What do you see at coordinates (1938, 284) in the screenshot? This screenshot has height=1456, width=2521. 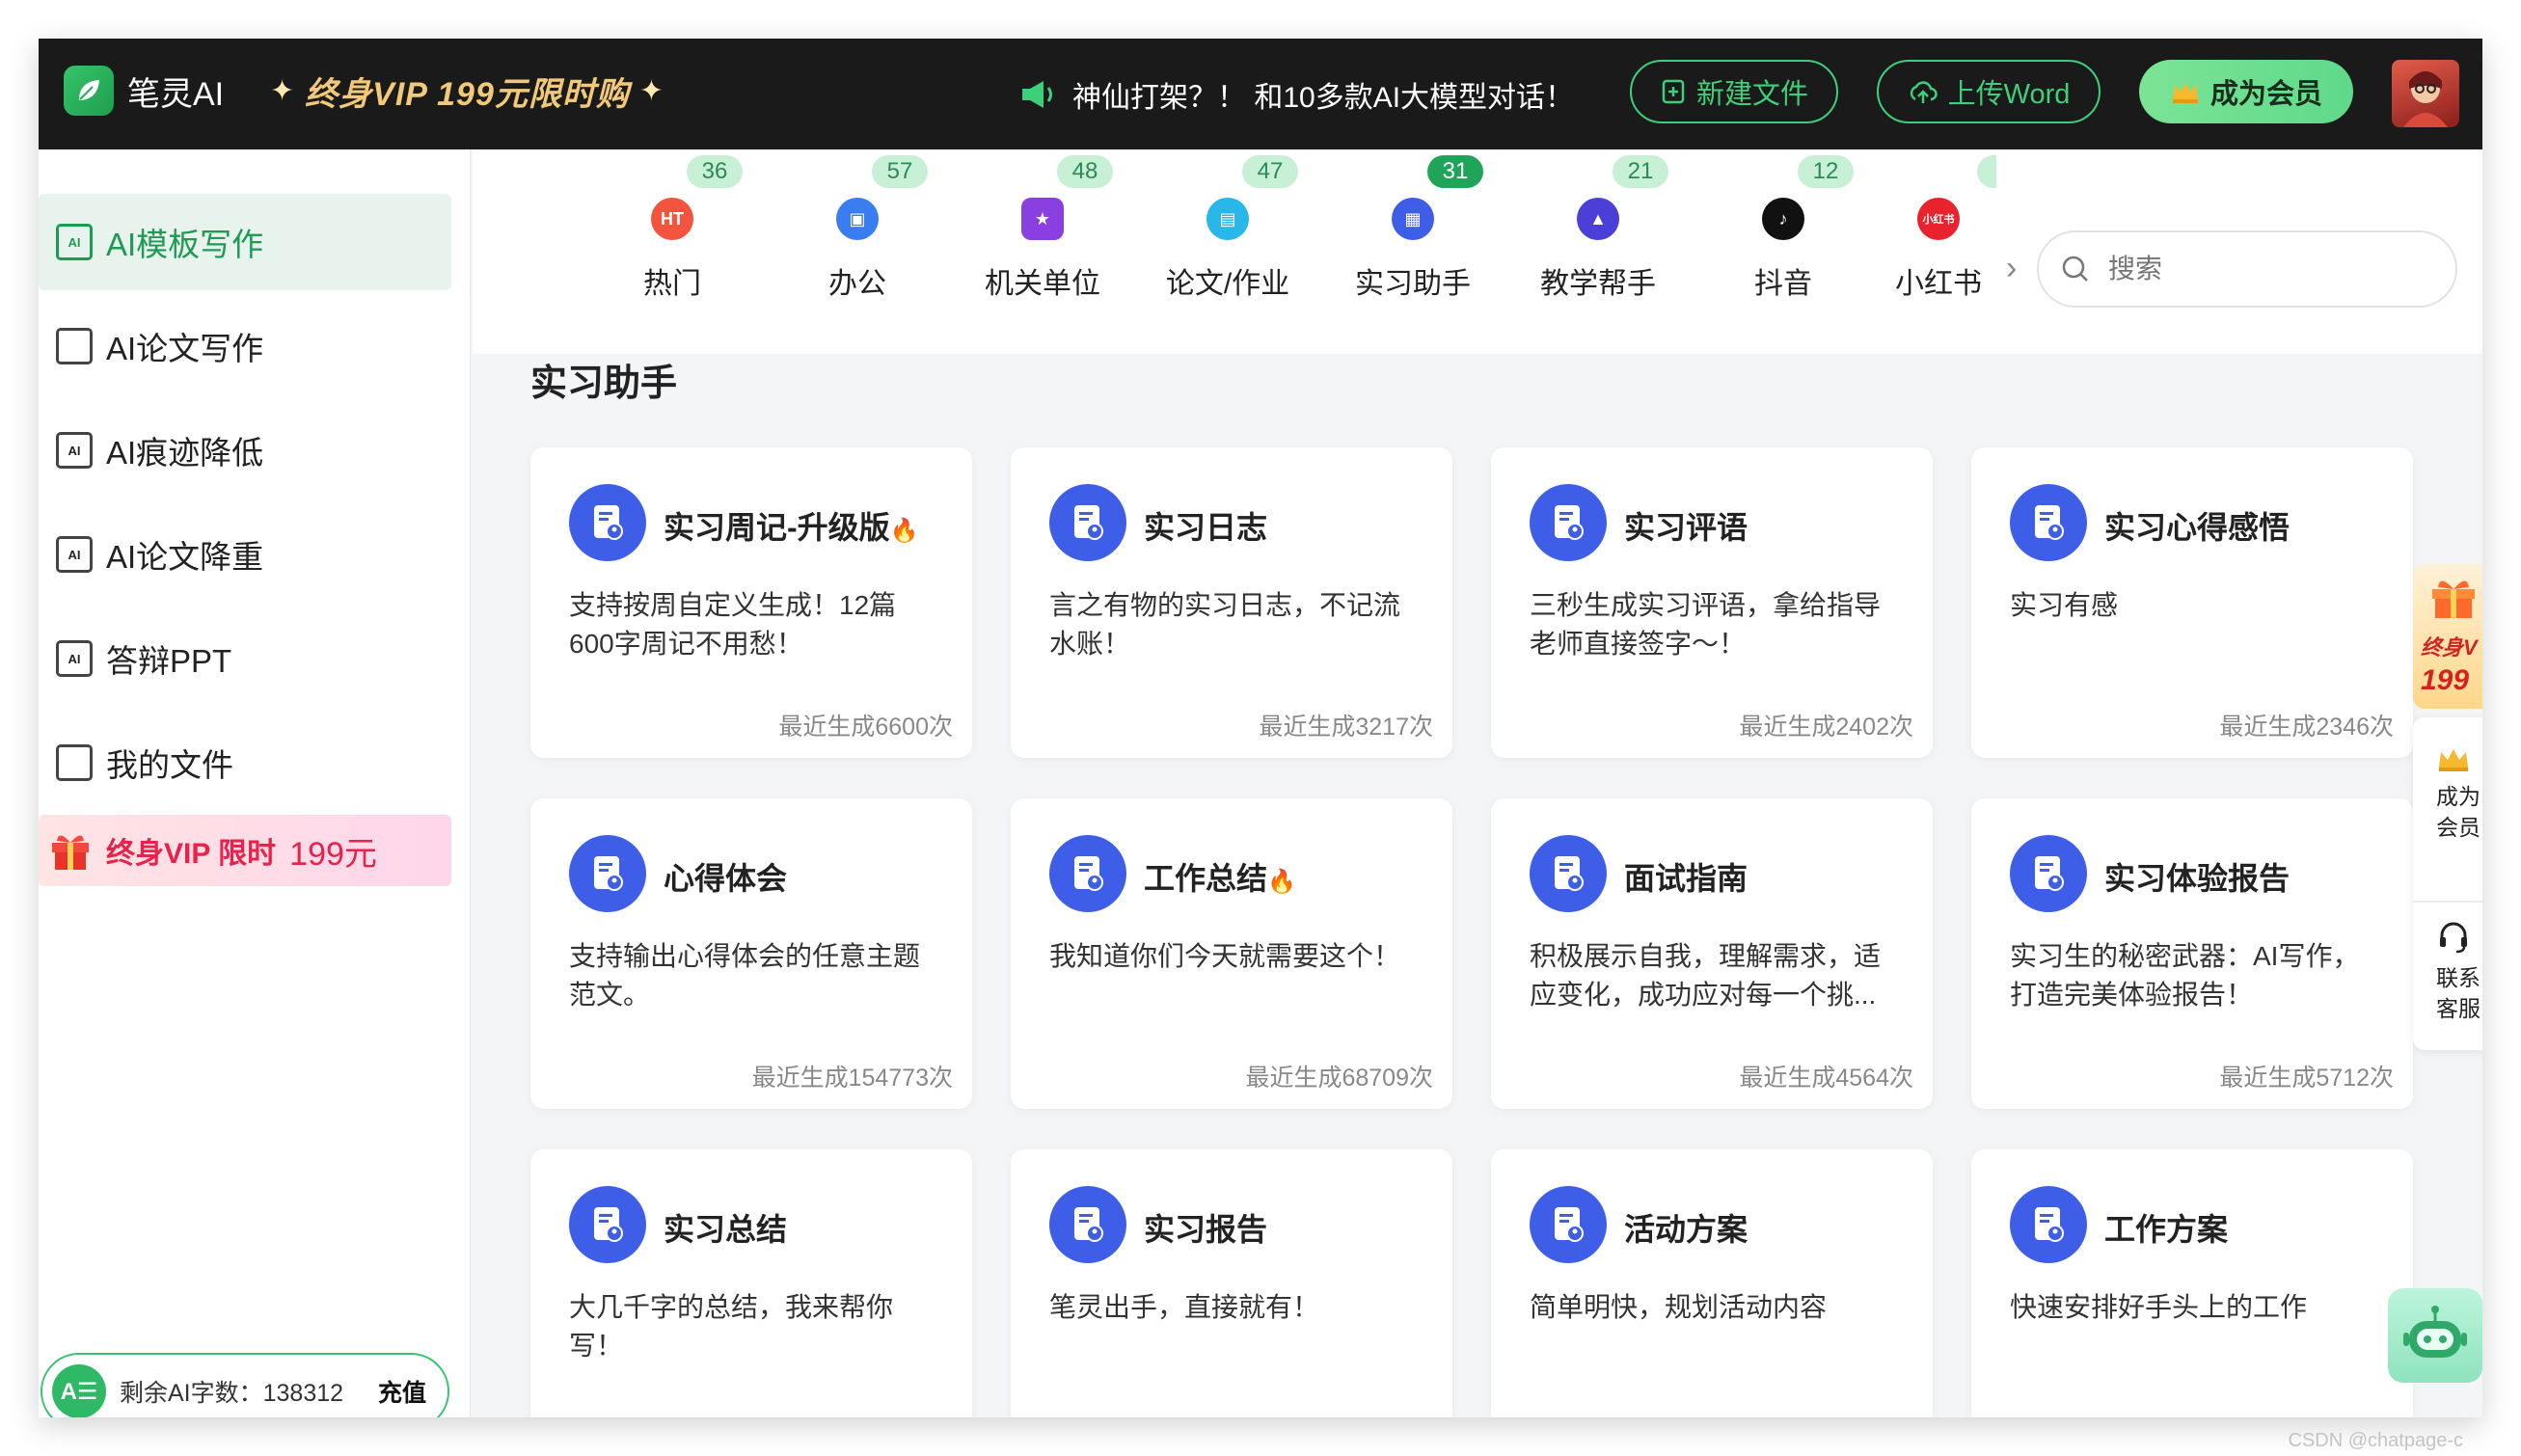 I see `category-label: 小红书` at bounding box center [1938, 284].